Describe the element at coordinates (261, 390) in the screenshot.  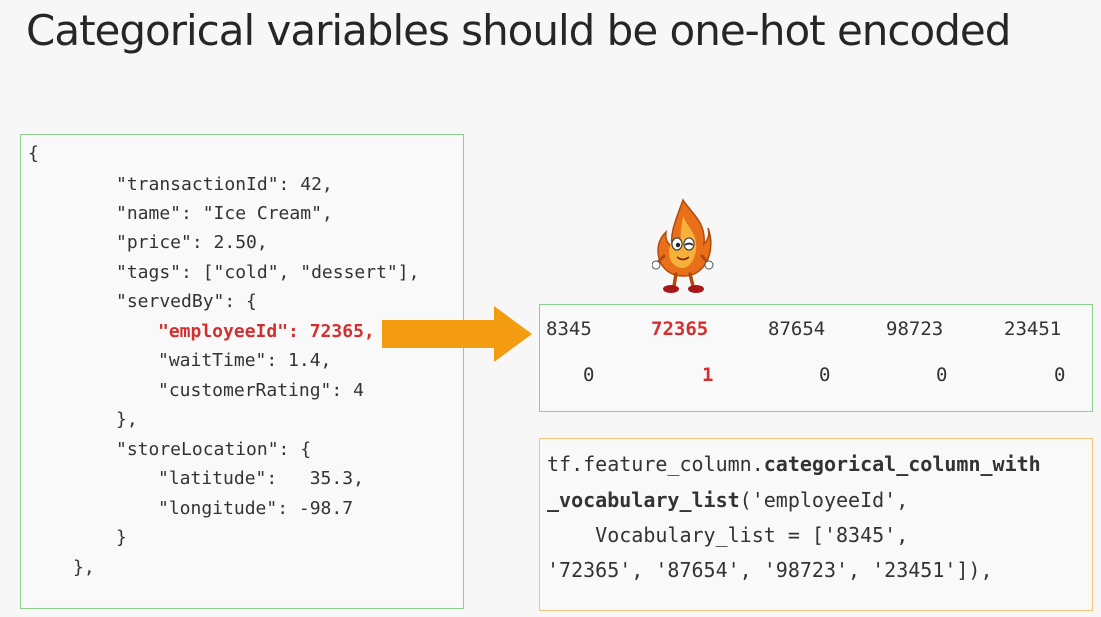
I see `json-line: "customerRating": 4` at that location.